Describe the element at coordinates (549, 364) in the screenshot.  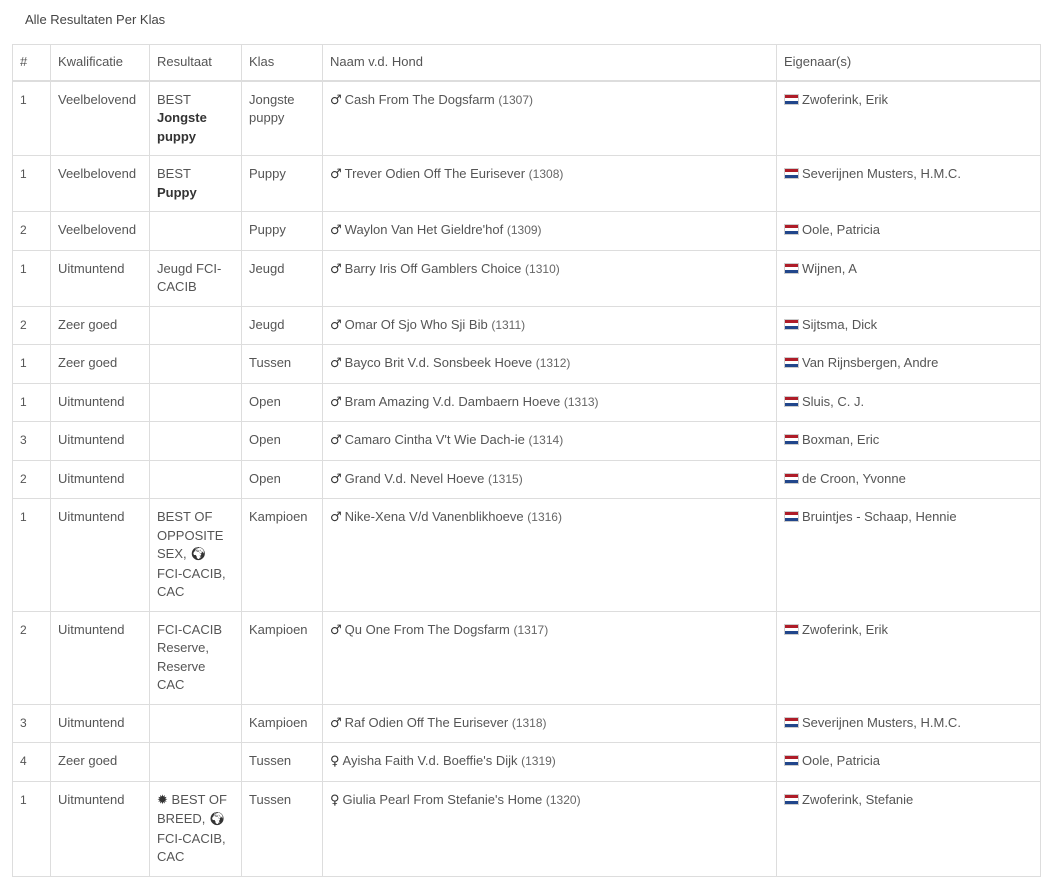
I see `cell-naam: ♂ Bayco Brit V.d. Sonsbeek Hoeve (1312)` at that location.